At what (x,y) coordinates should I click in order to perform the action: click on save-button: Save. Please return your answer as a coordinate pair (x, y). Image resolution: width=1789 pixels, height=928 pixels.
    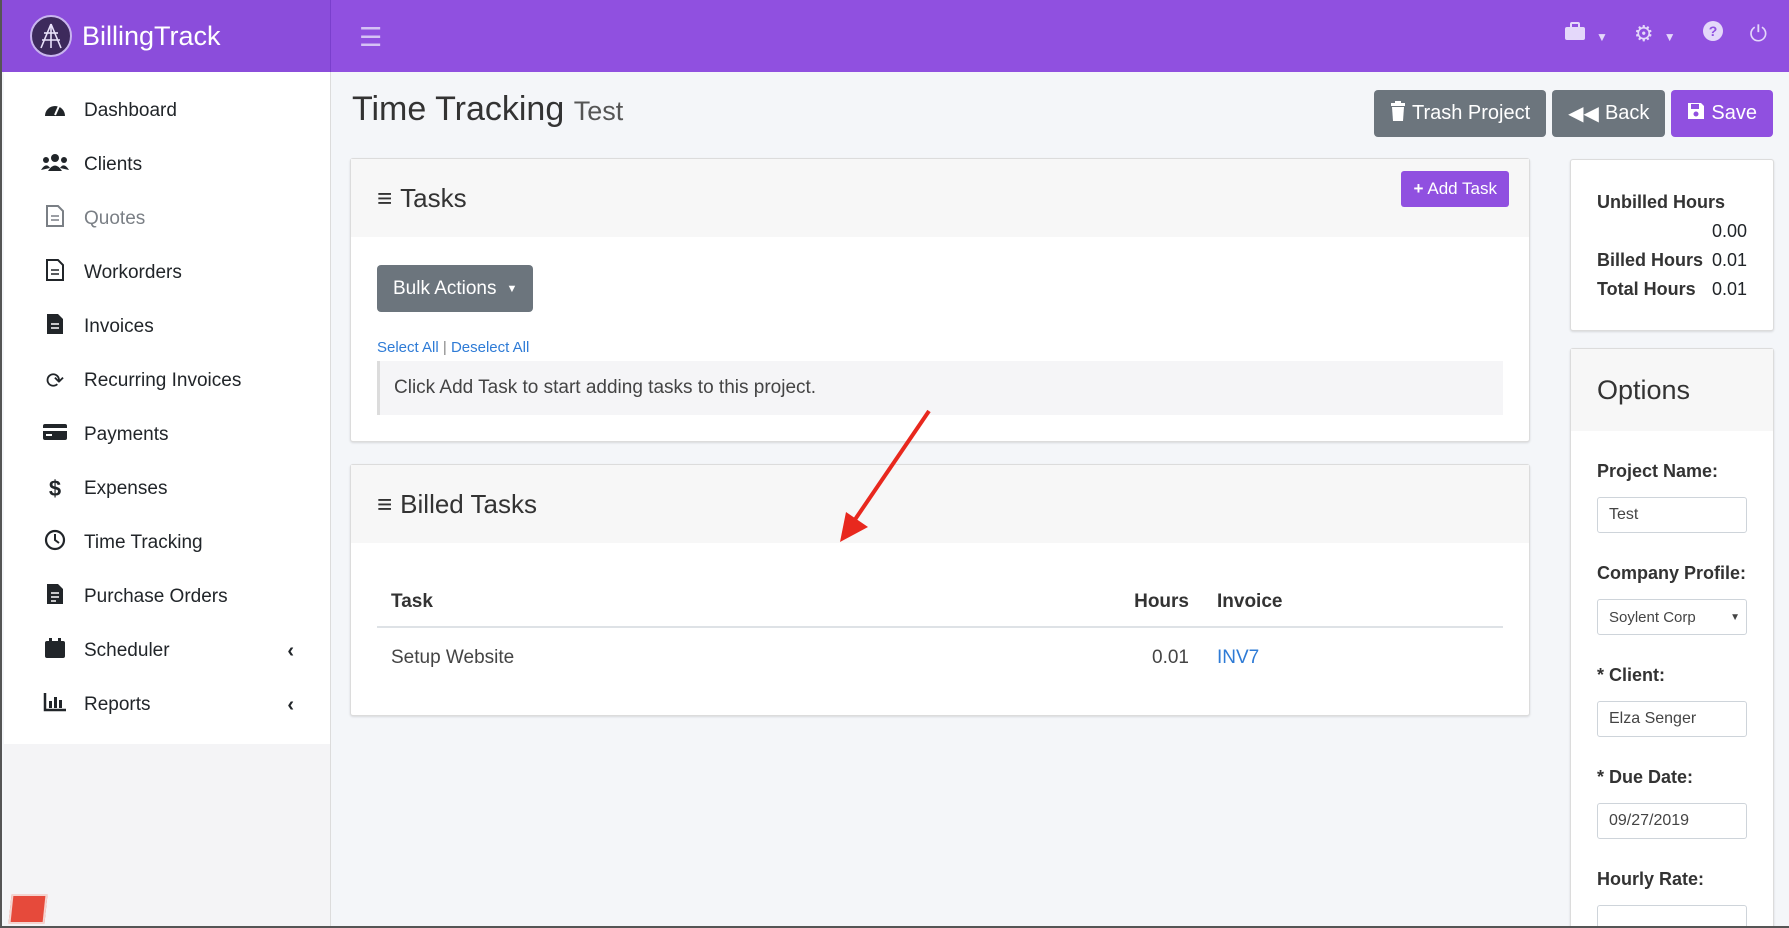
    Looking at the image, I should click on (1722, 113).